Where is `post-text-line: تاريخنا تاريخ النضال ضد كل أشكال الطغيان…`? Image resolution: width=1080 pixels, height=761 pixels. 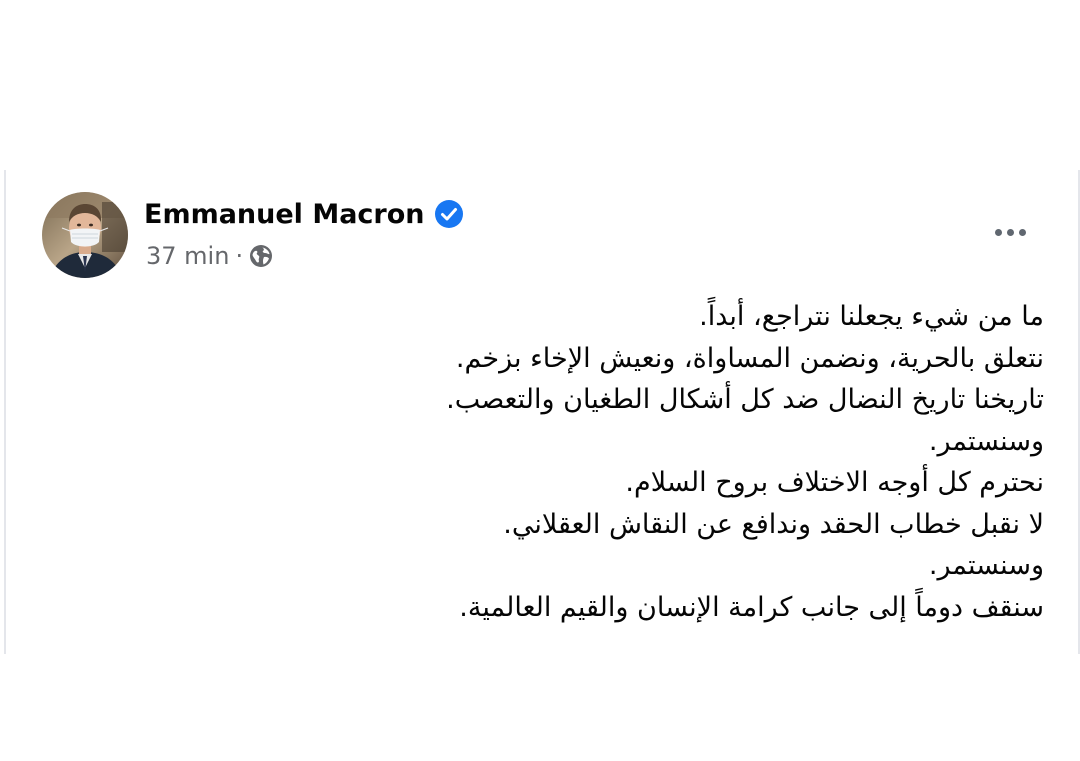 post-text-line: تاريخنا تاريخ النضال ضد كل أشكال الطغيان… is located at coordinates (745, 399).